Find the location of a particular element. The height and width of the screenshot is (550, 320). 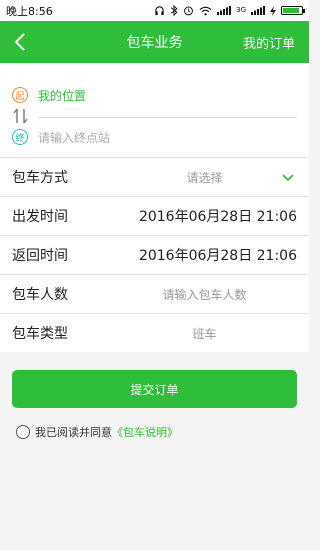

network-type-label: 3G is located at coordinates (241, 10).